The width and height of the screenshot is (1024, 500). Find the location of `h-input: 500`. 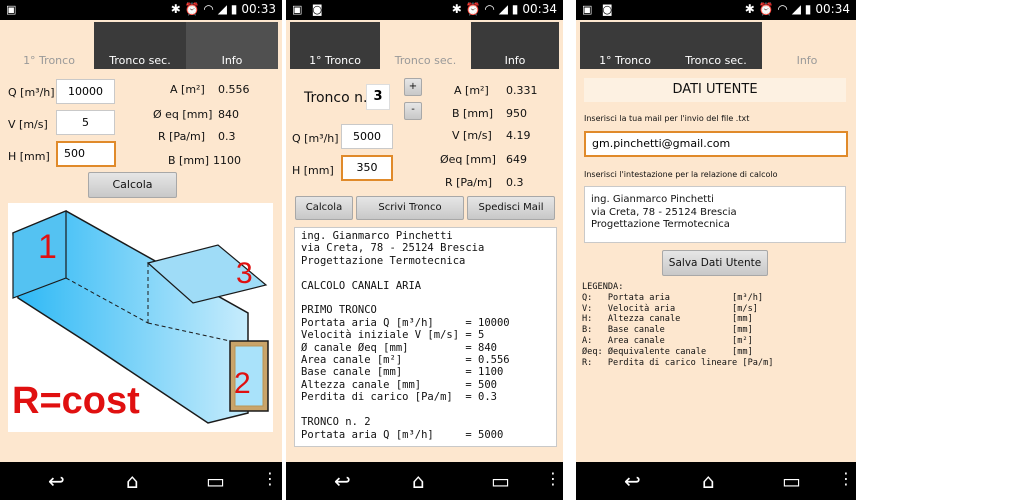

h-input: 500 is located at coordinates (86, 154).